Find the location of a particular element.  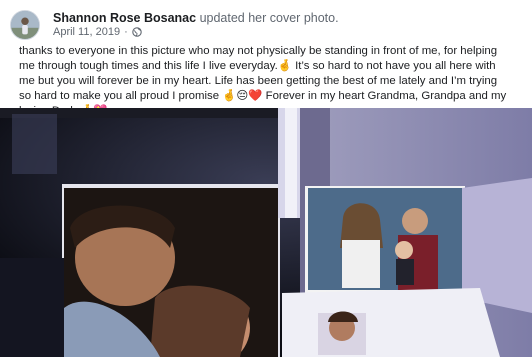

globe-icon is located at coordinates (137, 32).